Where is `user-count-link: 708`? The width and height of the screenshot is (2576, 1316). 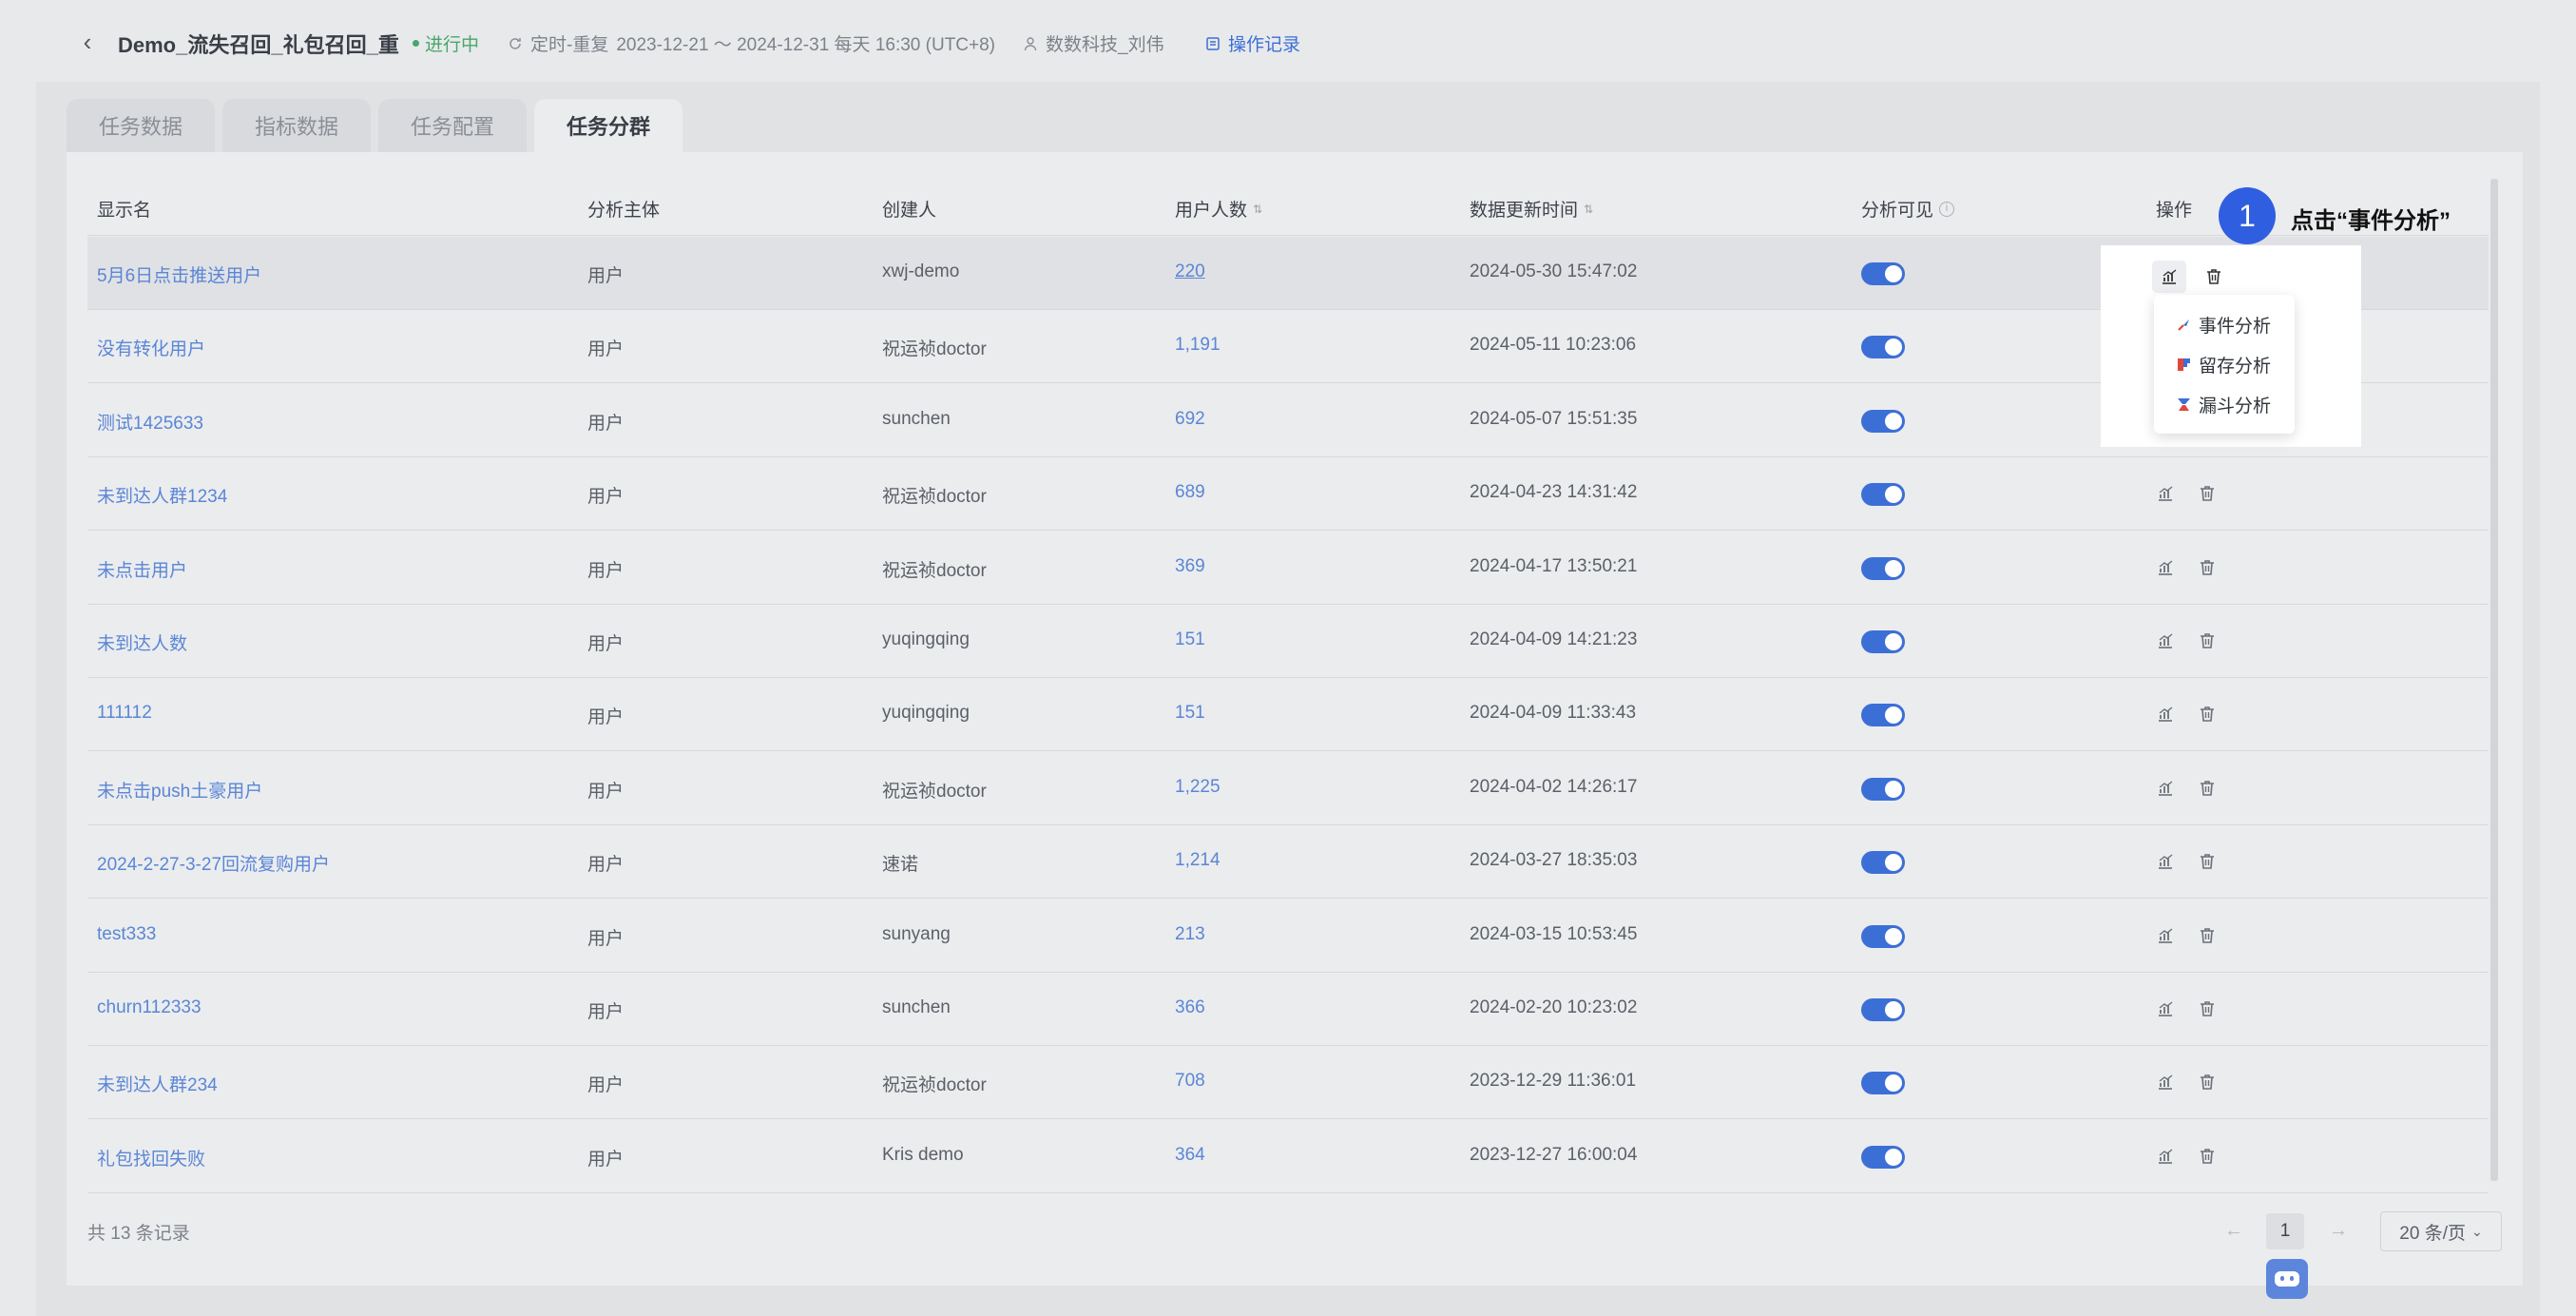
user-count-link: 708 is located at coordinates (1190, 1082).